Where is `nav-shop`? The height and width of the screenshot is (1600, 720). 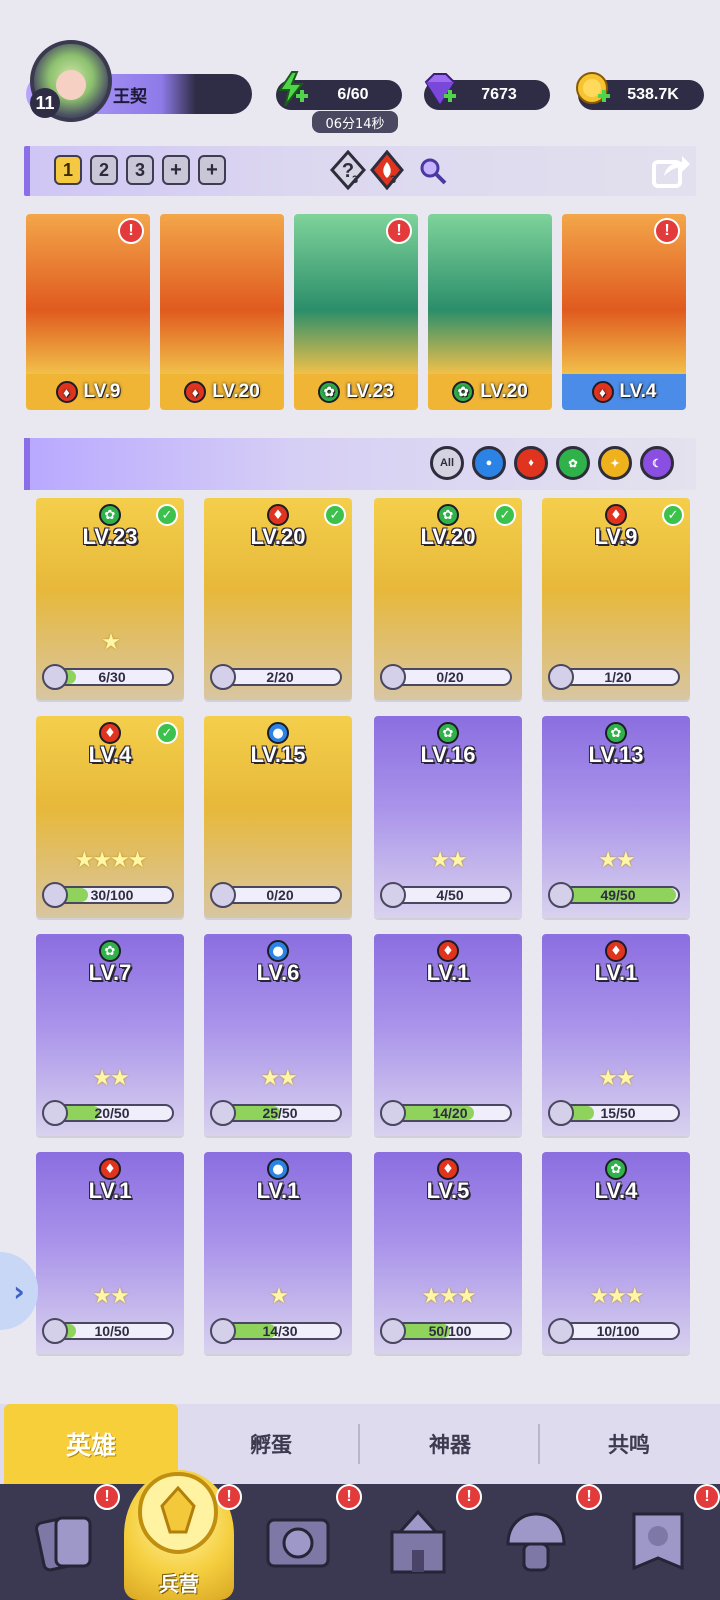 nav-shop is located at coordinates (658, 1542).